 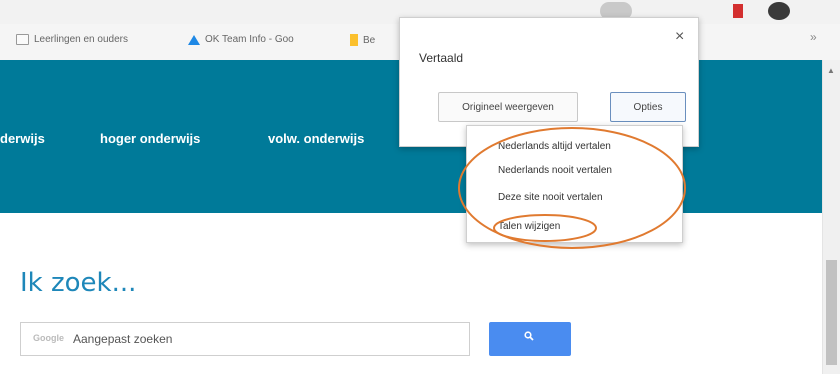 What do you see at coordinates (508, 107) in the screenshot?
I see `show-original-button: Origineel weergeven` at bounding box center [508, 107].